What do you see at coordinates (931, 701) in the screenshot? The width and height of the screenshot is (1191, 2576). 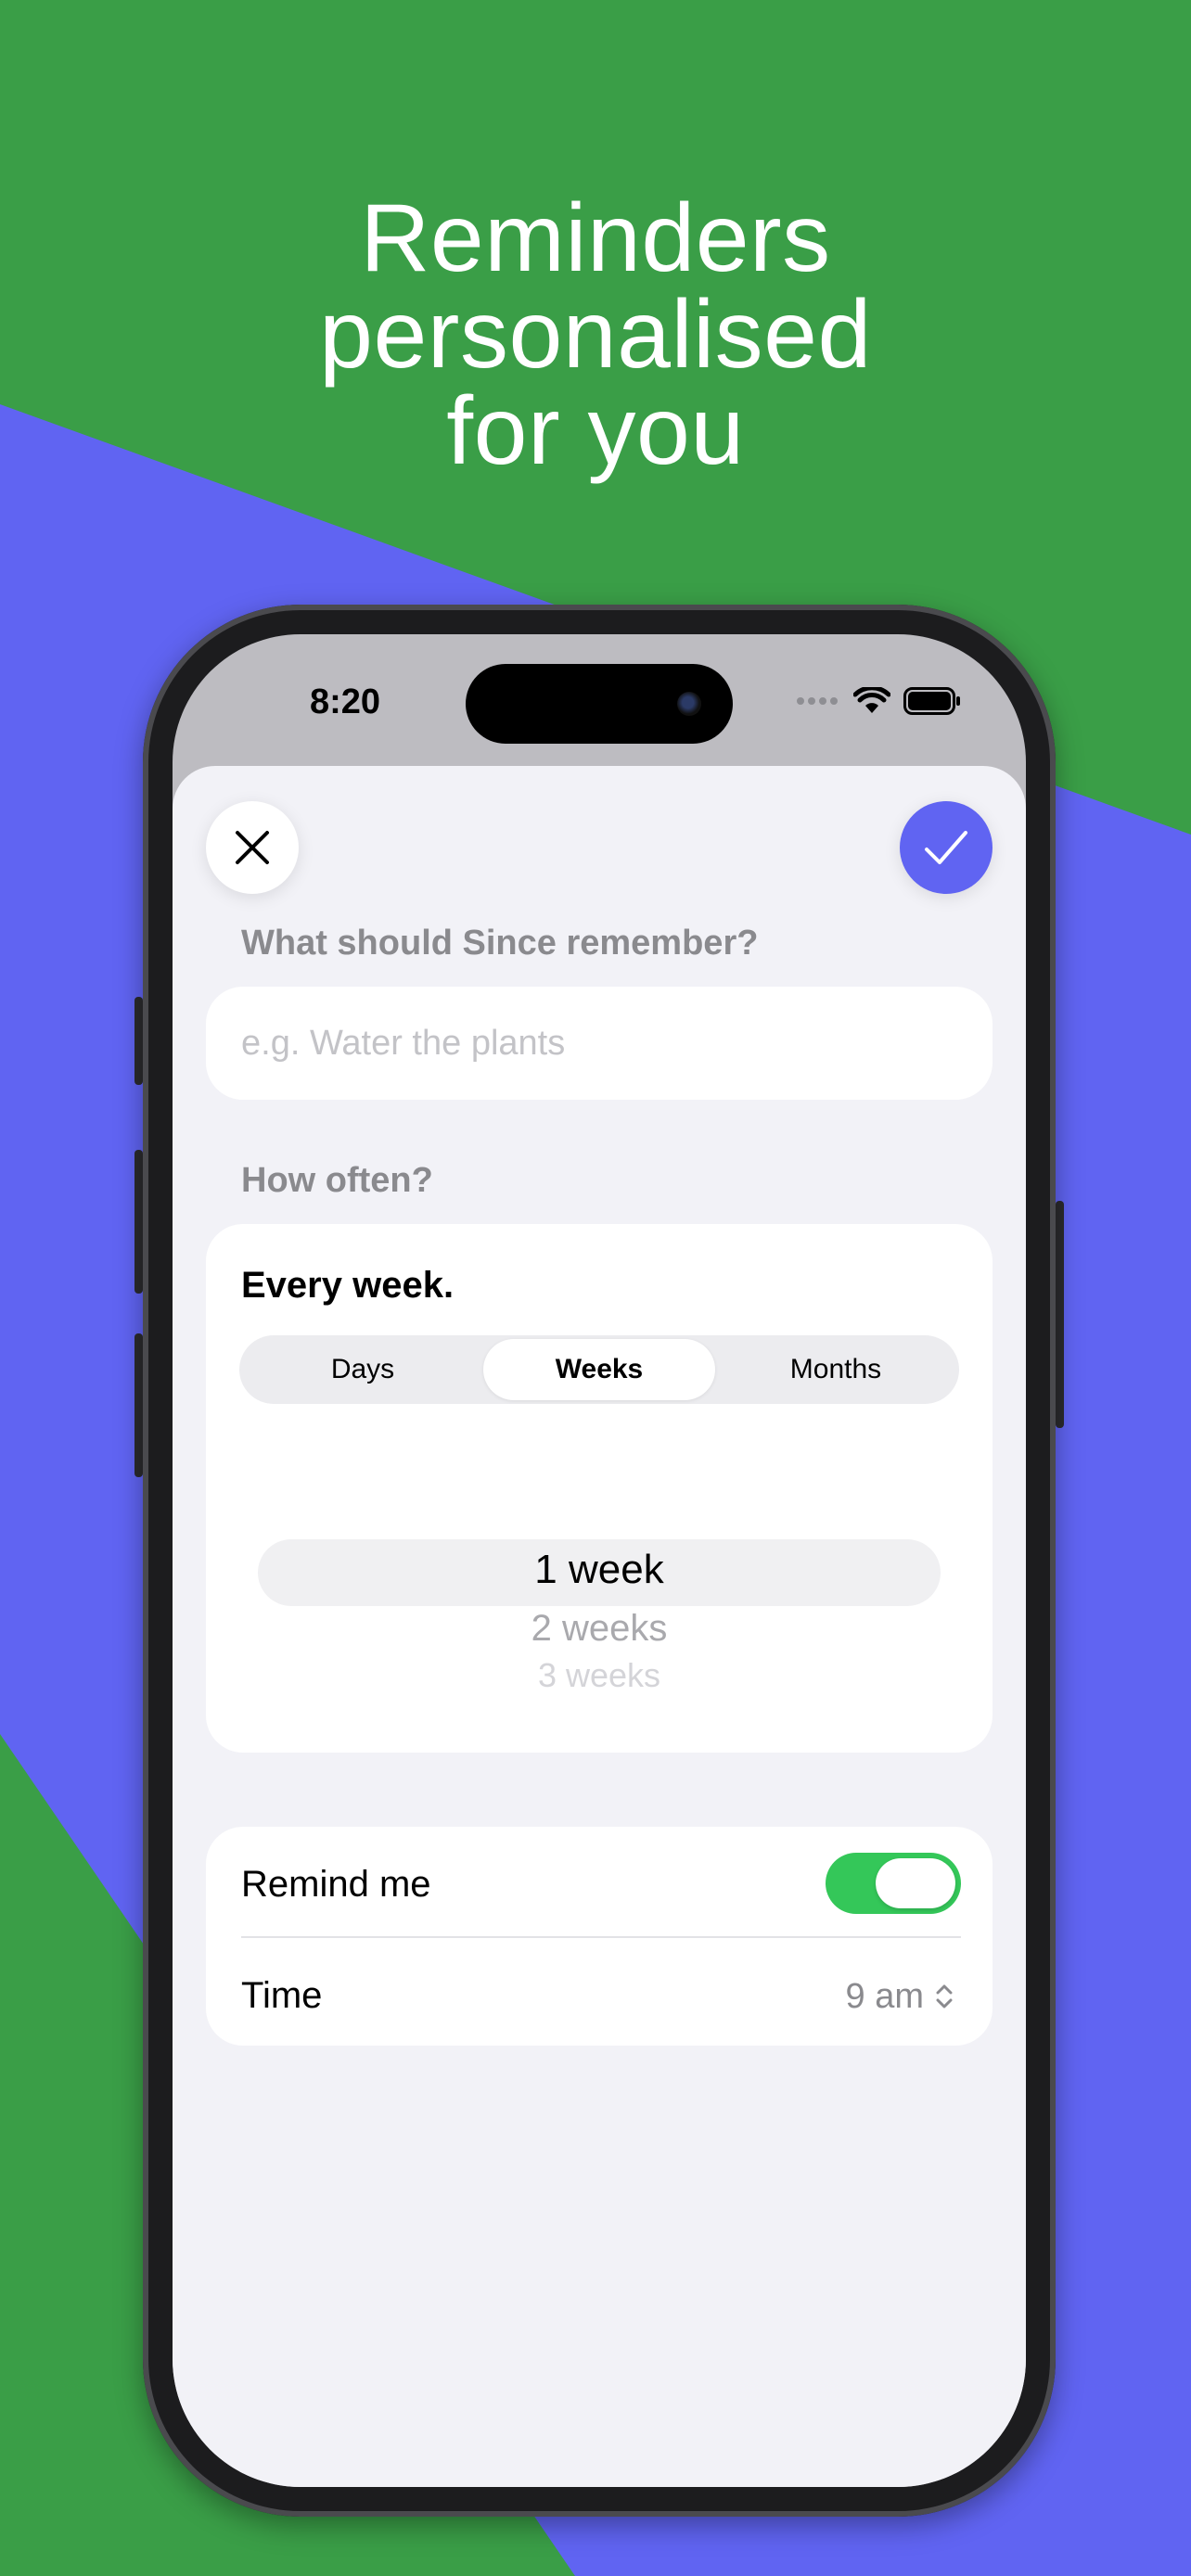 I see `battery-icon` at bounding box center [931, 701].